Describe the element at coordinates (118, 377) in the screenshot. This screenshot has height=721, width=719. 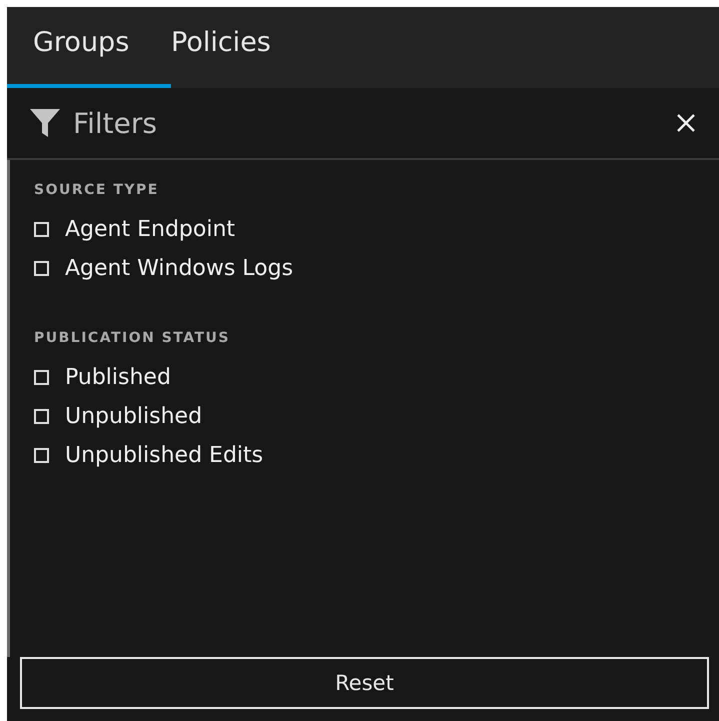
I see `checkbox-label: Published` at that location.